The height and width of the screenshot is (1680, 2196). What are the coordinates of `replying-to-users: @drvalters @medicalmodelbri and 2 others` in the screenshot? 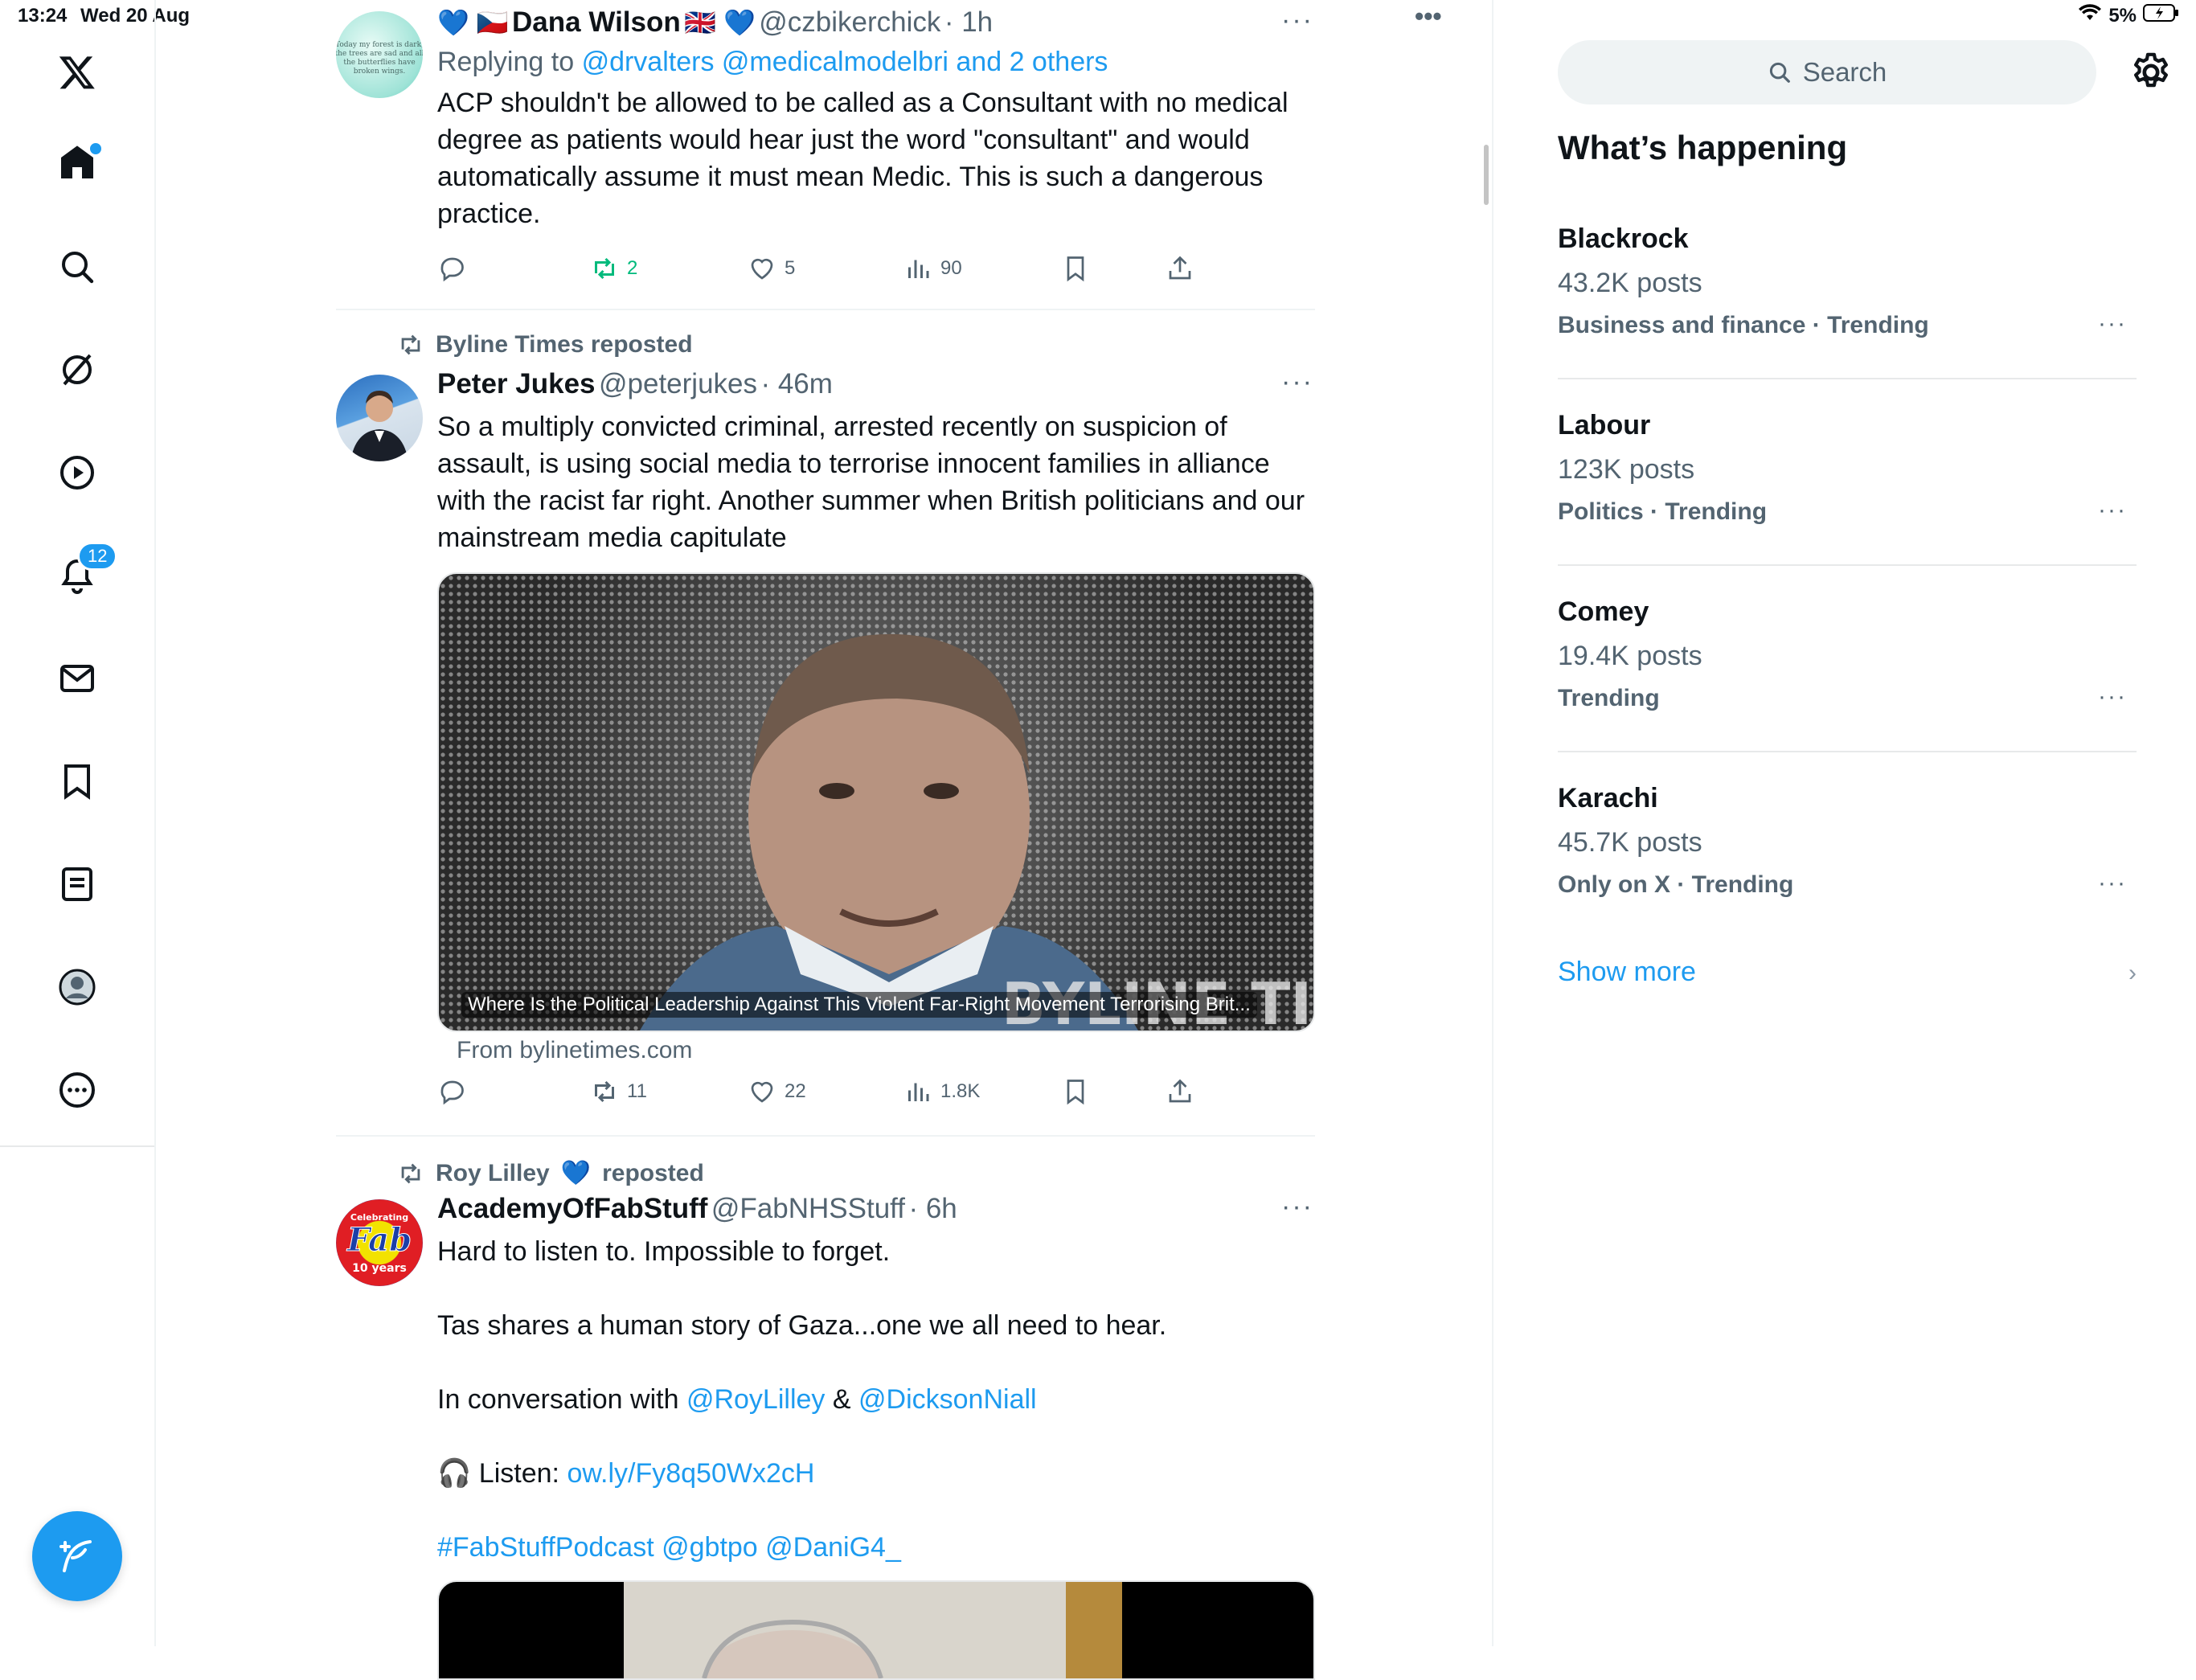 It's located at (845, 62).